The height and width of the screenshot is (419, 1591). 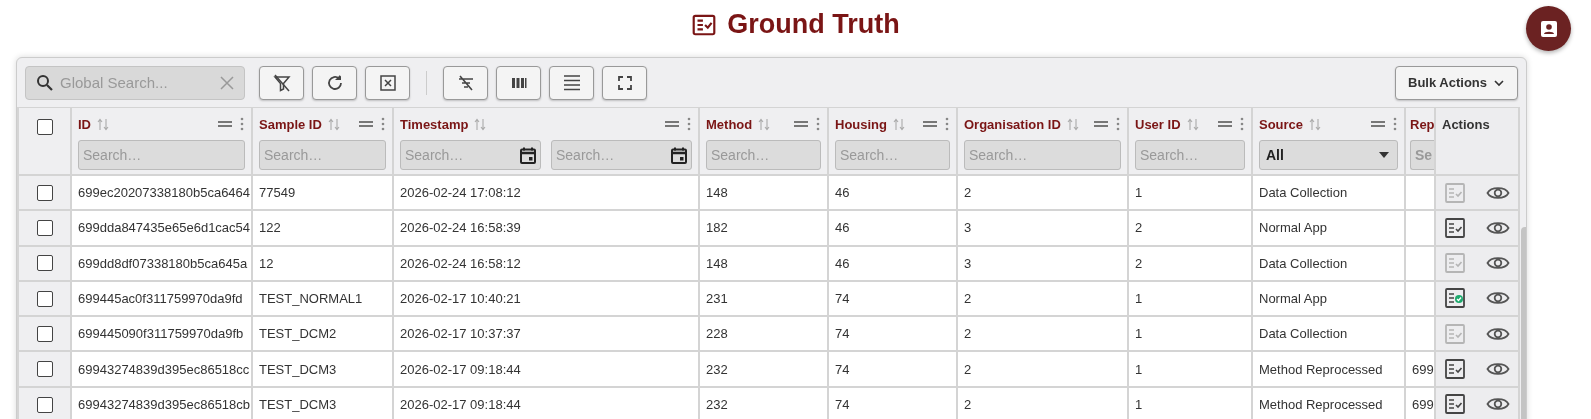 What do you see at coordinates (729, 124) in the screenshot?
I see `column-header: Method` at bounding box center [729, 124].